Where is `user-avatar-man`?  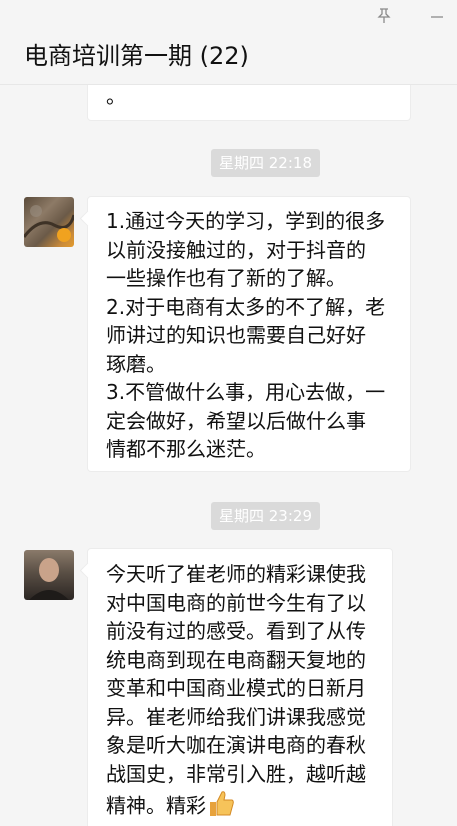
user-avatar-man is located at coordinates (49, 575).